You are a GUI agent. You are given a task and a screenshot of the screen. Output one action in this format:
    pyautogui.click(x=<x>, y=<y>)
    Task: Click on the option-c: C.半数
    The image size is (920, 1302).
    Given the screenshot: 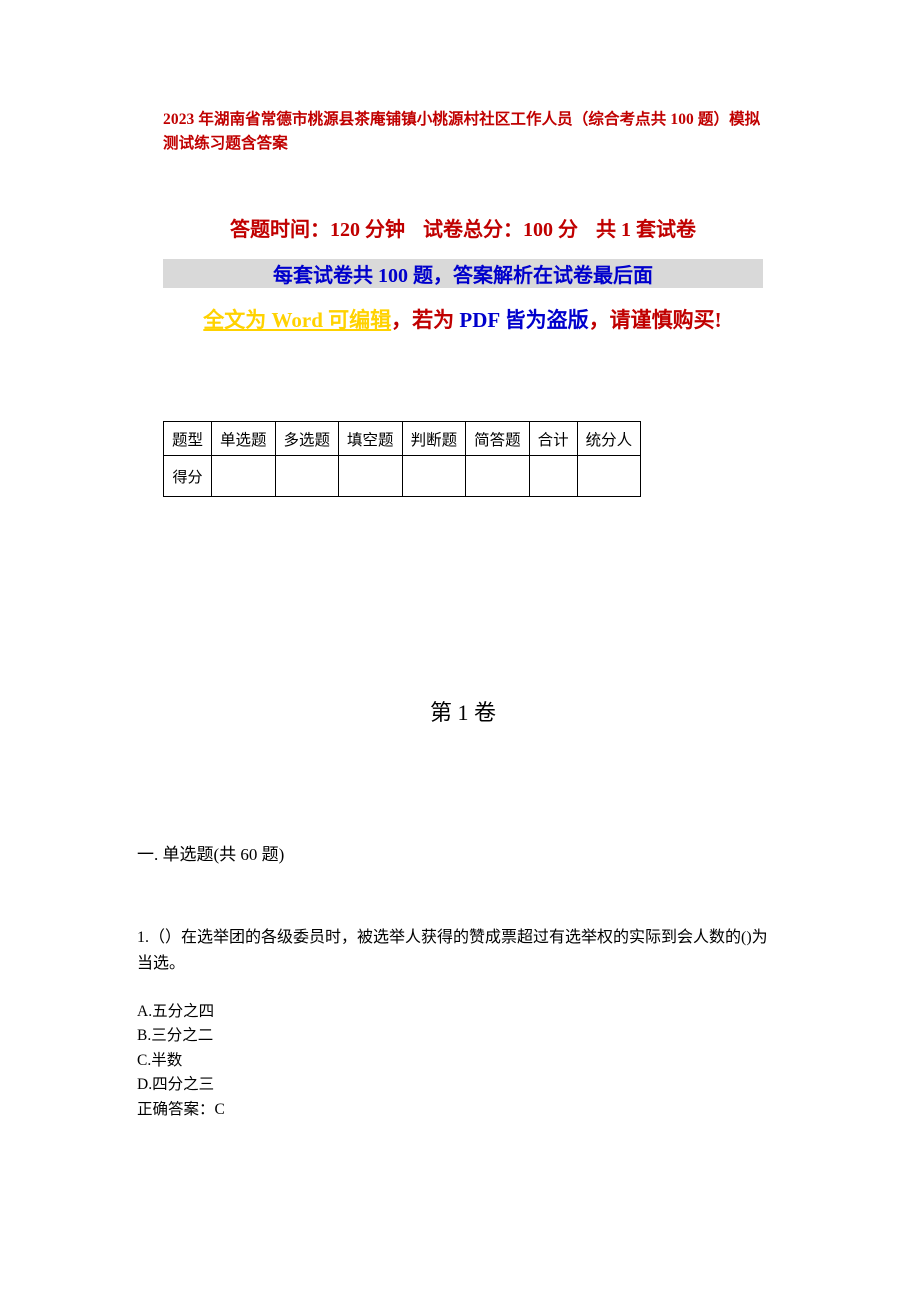 What is the action you would take?
    pyautogui.click(x=160, y=1060)
    